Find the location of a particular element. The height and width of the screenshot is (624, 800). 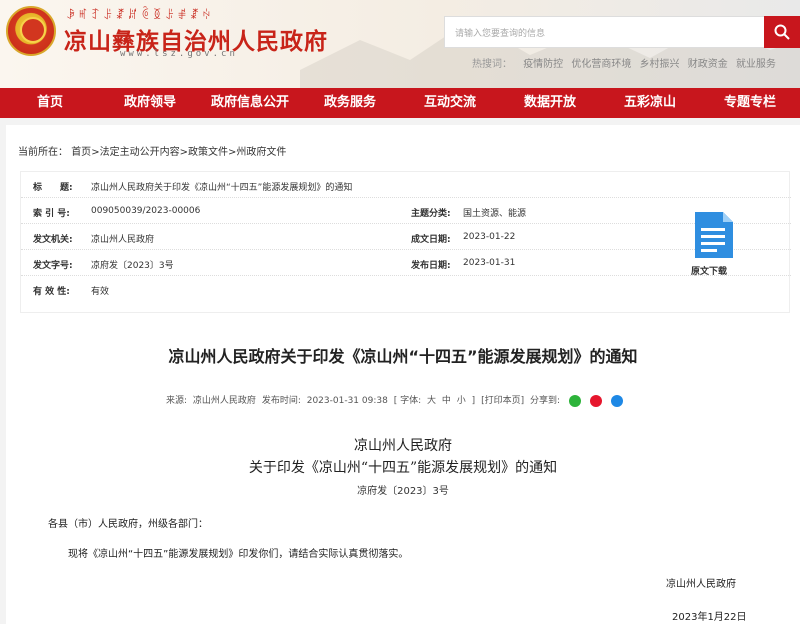

wechat-icon is located at coordinates (574, 400).